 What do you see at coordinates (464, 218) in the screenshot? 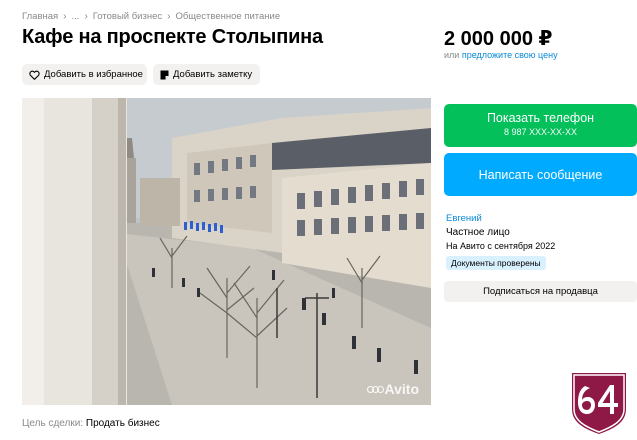
I see `seller-name-link: Евгений` at bounding box center [464, 218].